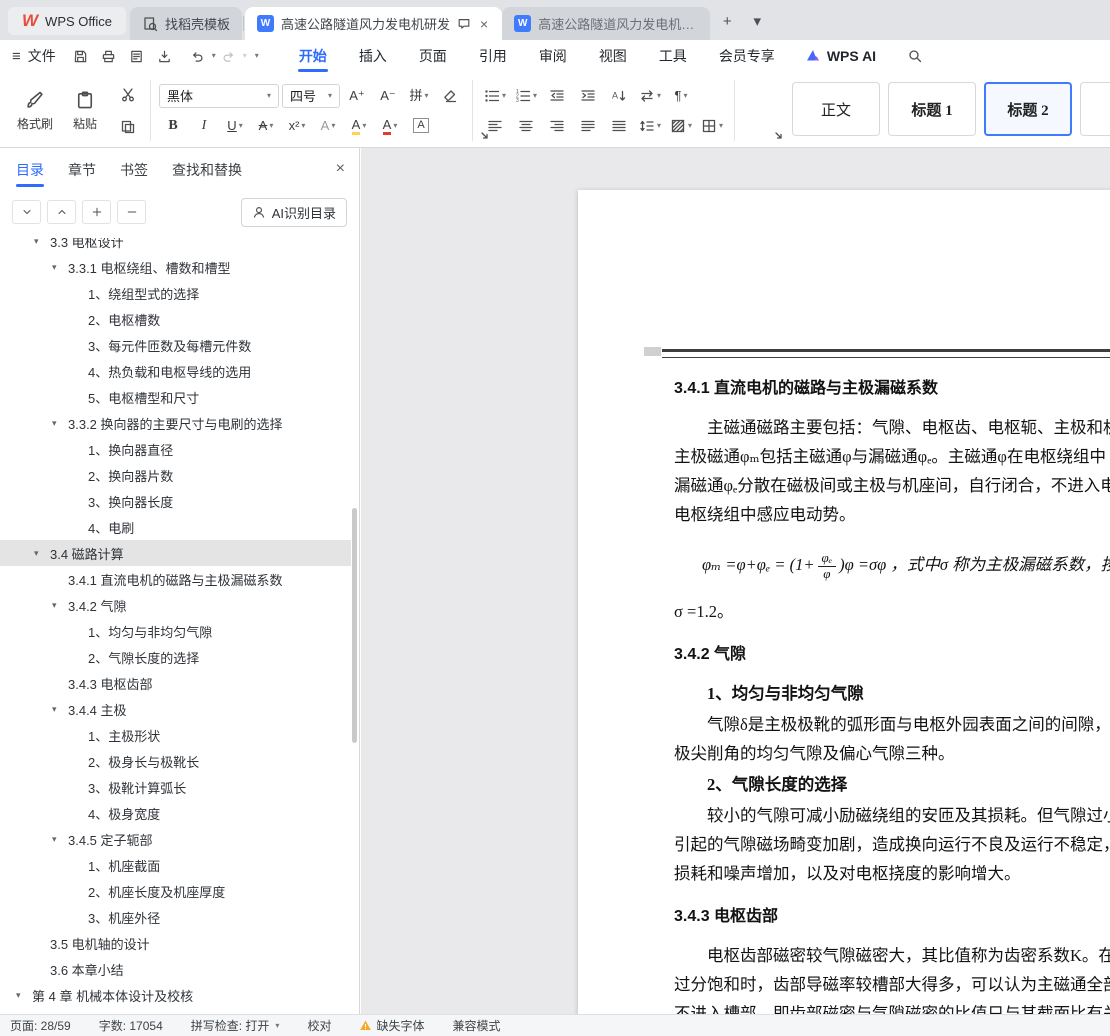 The width and height of the screenshot is (1110, 1036). Describe the element at coordinates (175, 891) in the screenshot. I see `outline-item: 2、机座长度及机座厚度` at that location.